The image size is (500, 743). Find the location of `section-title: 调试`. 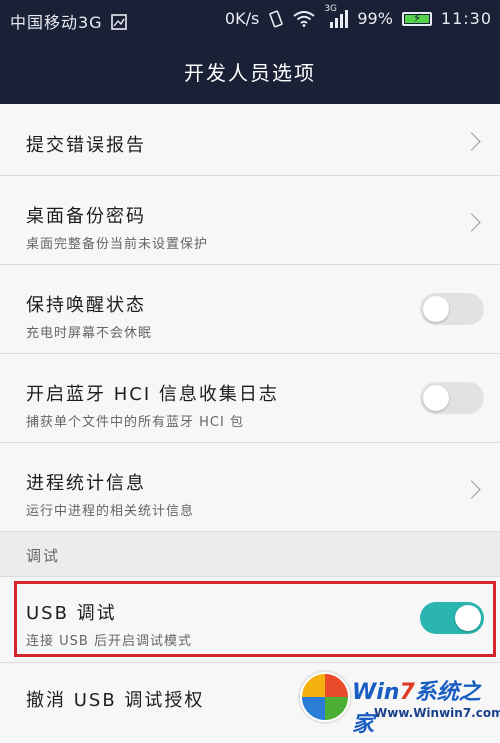

section-title: 调试 is located at coordinates (43, 556).